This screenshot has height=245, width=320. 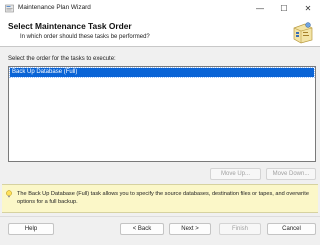 I want to click on help-button: Help, so click(x=31, y=229).